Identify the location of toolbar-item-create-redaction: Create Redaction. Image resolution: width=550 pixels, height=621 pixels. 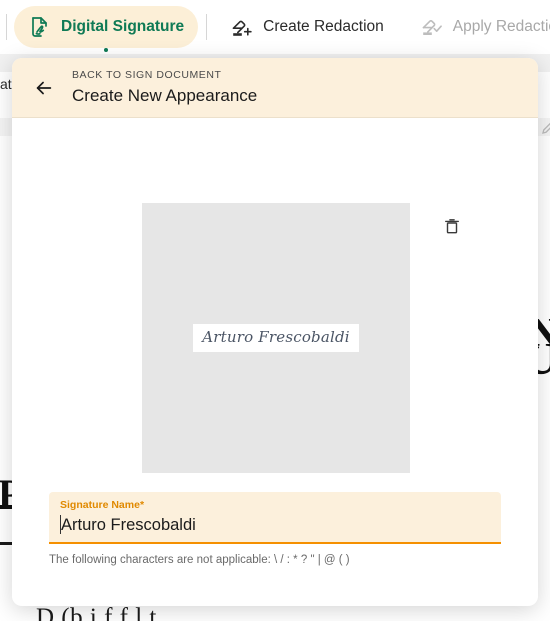
(307, 27).